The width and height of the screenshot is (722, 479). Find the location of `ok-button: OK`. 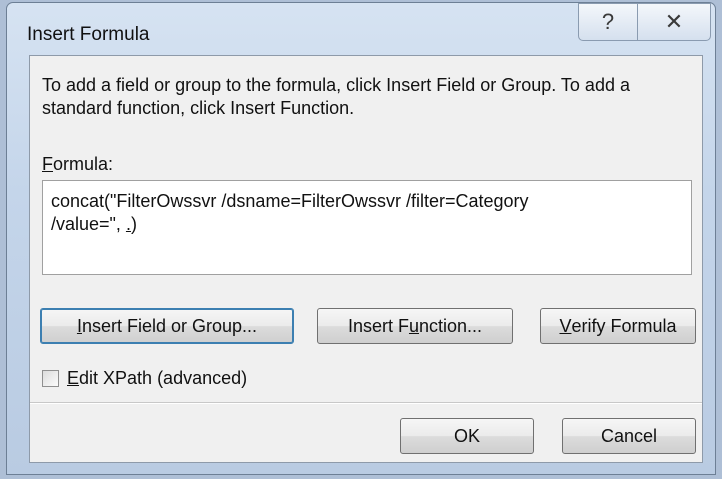

ok-button: OK is located at coordinates (467, 436).